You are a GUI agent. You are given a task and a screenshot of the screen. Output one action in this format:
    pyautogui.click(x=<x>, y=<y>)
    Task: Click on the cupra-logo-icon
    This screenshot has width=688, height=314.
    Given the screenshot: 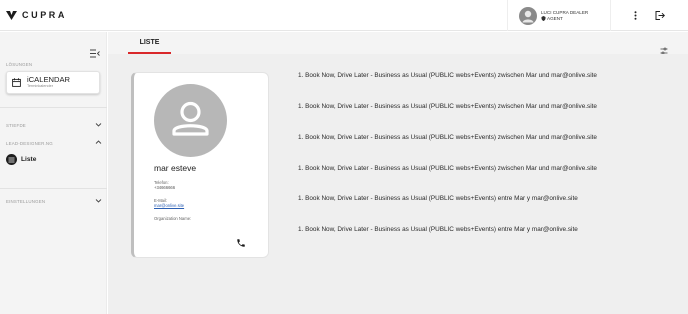 What is the action you would take?
    pyautogui.click(x=11, y=15)
    